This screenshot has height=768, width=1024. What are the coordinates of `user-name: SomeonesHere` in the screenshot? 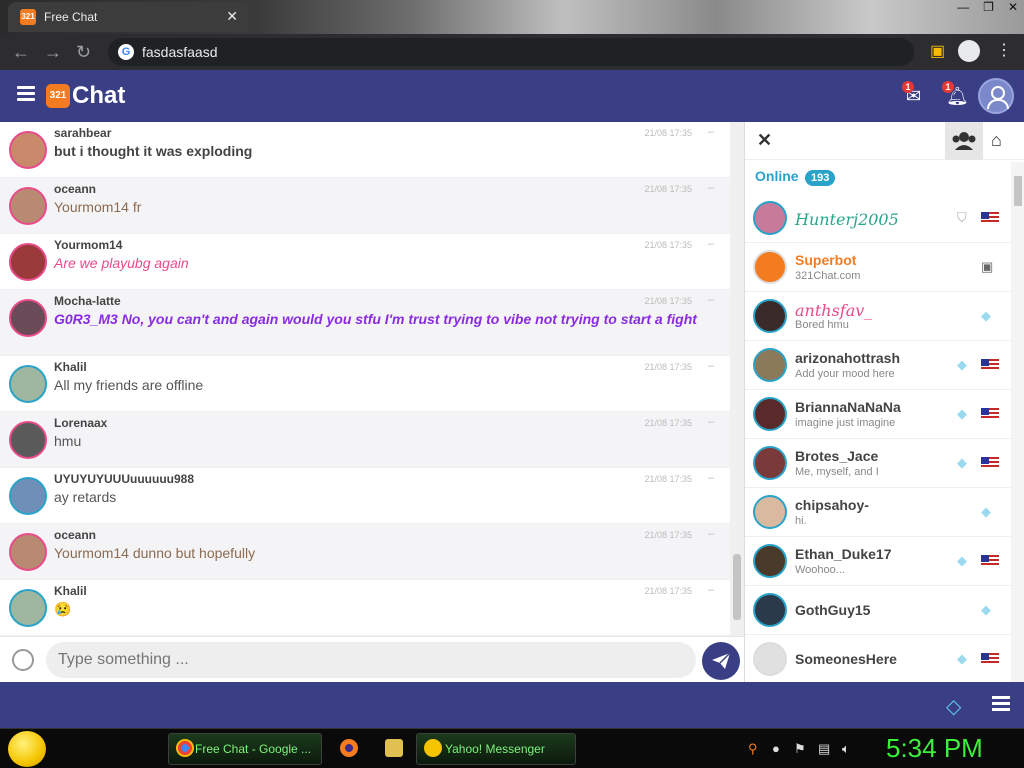 It's located at (846, 659).